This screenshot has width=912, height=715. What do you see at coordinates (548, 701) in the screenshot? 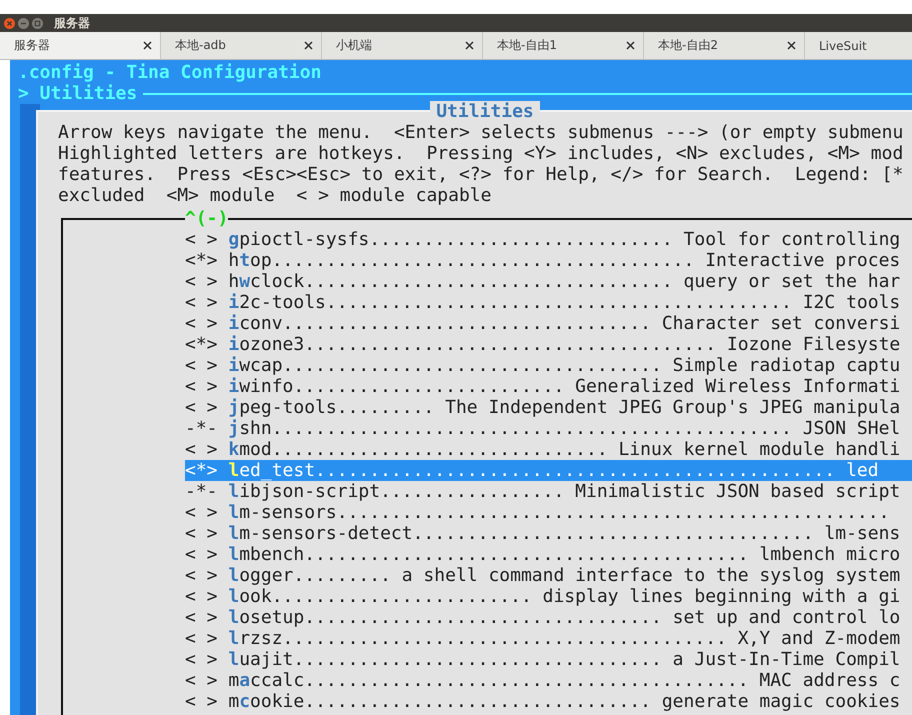
I see `menu-item: < > mcookie................................ generate magic cookies` at bounding box center [548, 701].